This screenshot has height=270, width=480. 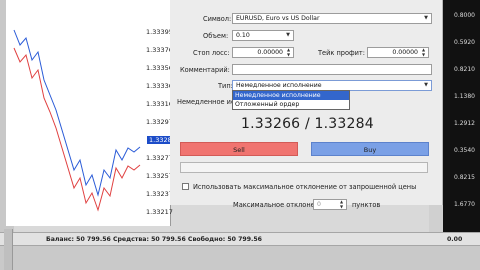 I want to click on volume-input: 0.10 ▼, so click(x=263, y=35).